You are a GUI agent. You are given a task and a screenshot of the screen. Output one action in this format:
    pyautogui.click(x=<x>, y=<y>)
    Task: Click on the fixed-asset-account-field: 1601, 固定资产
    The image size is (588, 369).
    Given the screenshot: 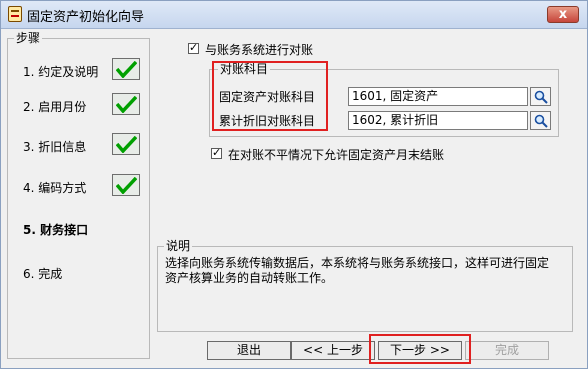 What is the action you would take?
    pyautogui.click(x=438, y=96)
    